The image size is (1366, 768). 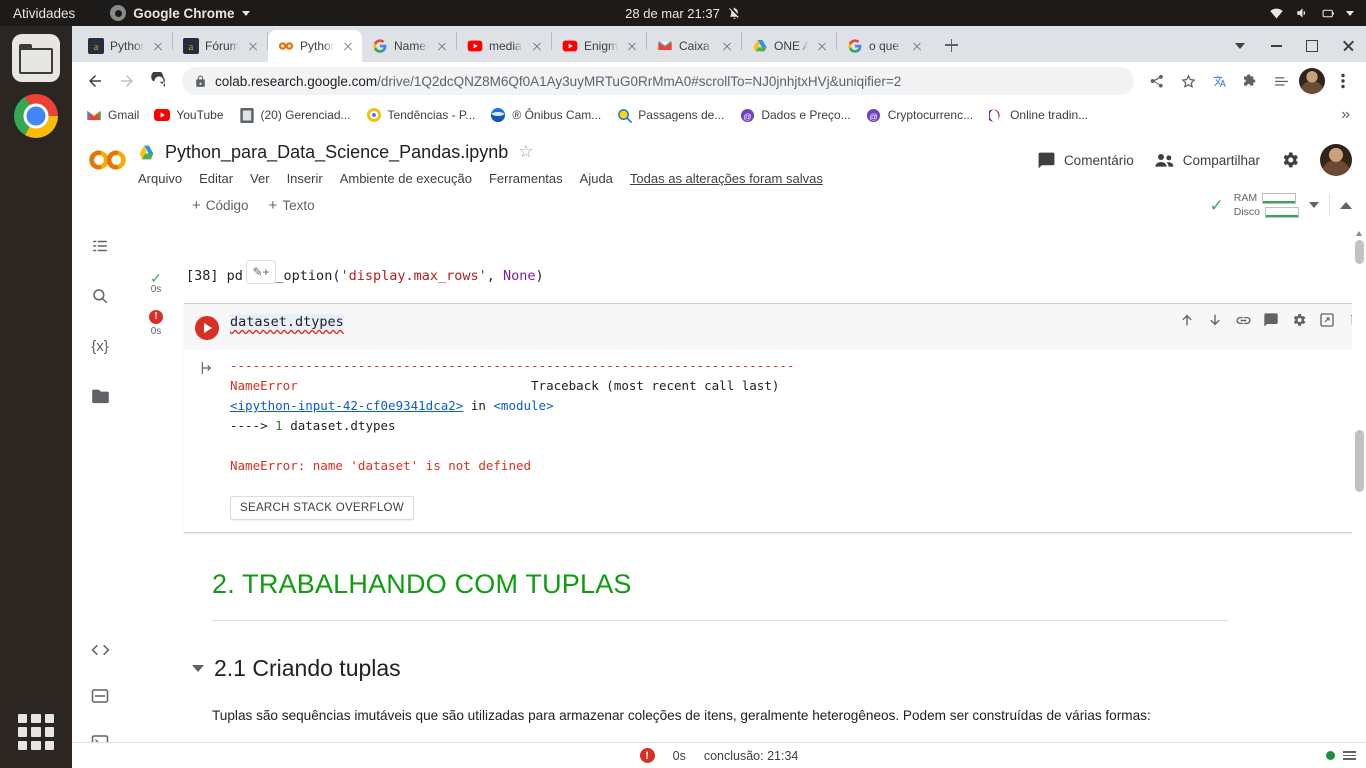 I want to click on share-button: Compartilhar, so click(x=1207, y=160).